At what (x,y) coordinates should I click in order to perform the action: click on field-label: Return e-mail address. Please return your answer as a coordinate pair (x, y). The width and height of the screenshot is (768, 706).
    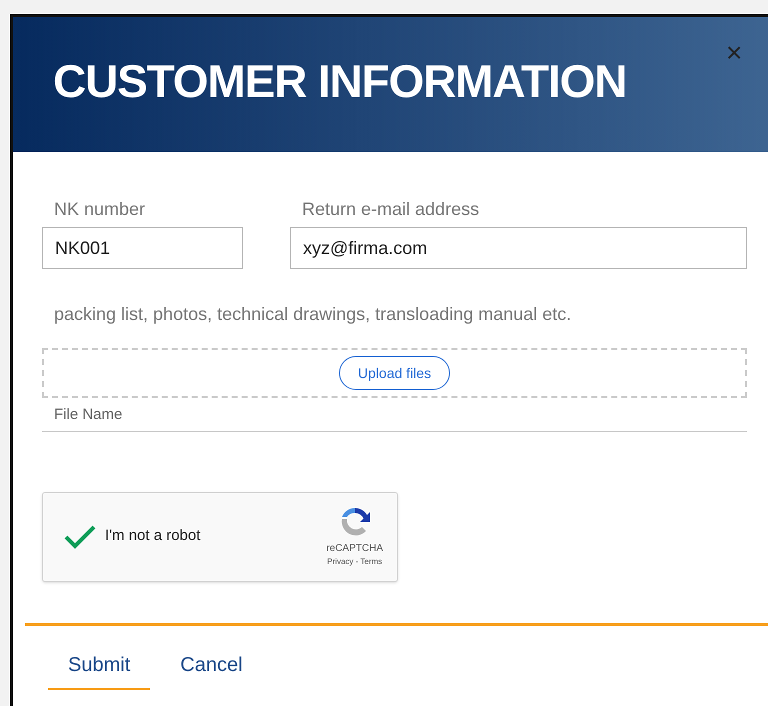
    Looking at the image, I should click on (391, 209).